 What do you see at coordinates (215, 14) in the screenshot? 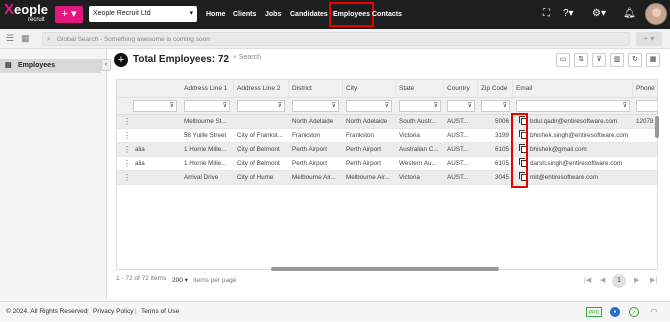
I see `nav-home: Home` at bounding box center [215, 14].